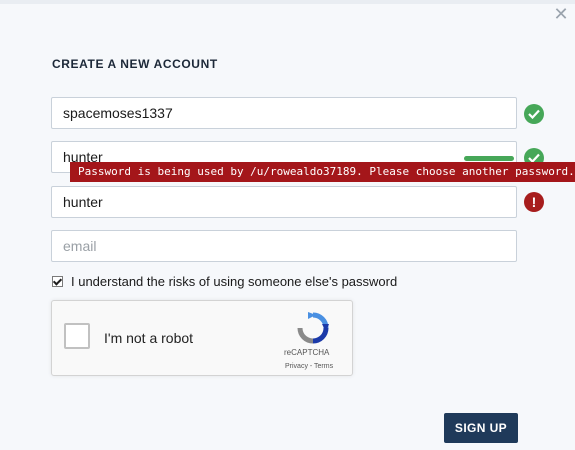 This screenshot has width=575, height=450. I want to click on recaptcha-checkbox, so click(77, 336).